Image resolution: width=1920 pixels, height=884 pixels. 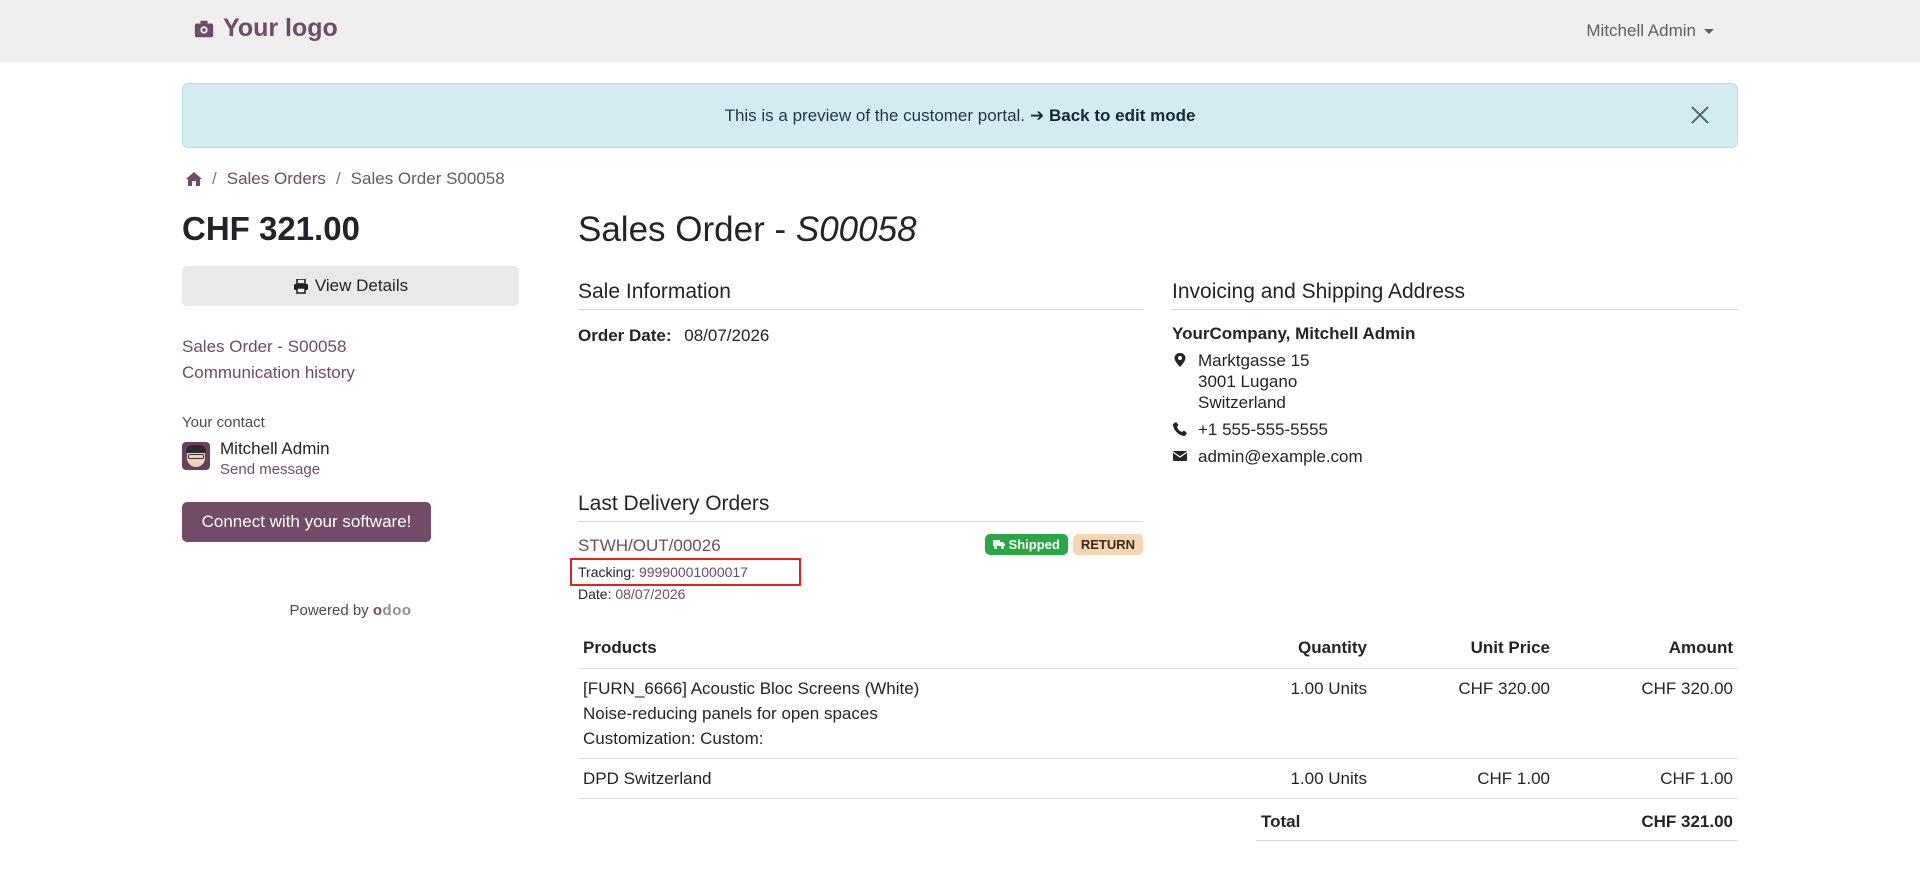 What do you see at coordinates (1280, 456) in the screenshot?
I see `address-email: admin@example.com` at bounding box center [1280, 456].